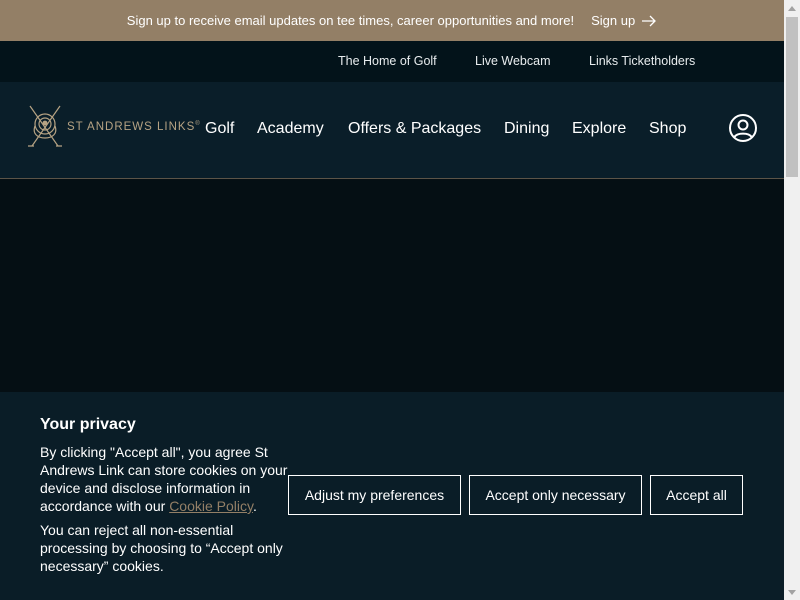 The image size is (800, 600). Describe the element at coordinates (696, 495) in the screenshot. I see `accept-all-button: Accept all` at that location.